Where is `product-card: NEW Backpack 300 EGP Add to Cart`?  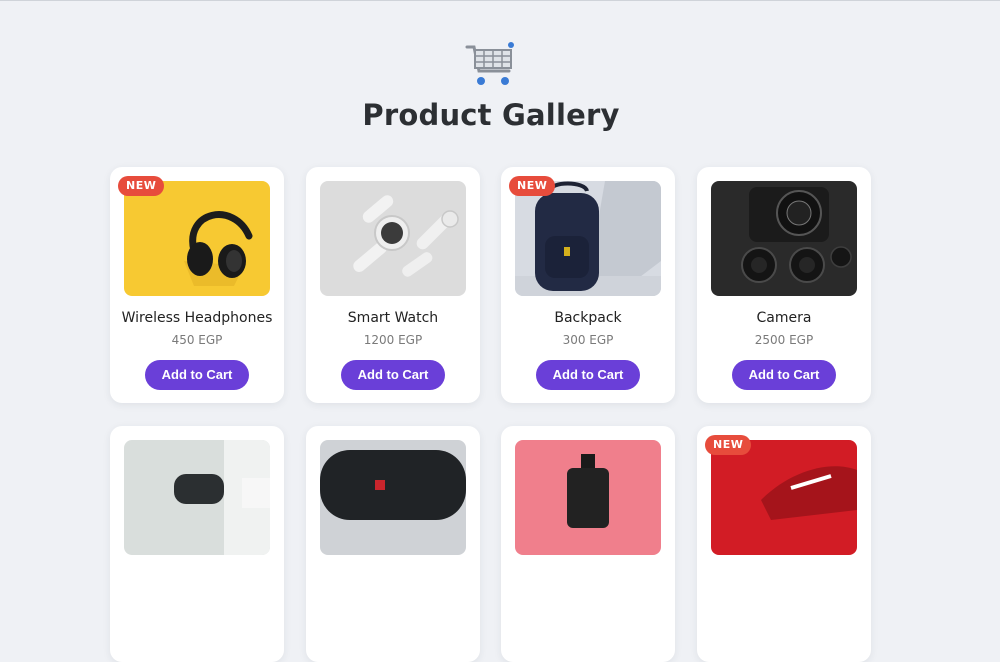 product-card: NEW Backpack 300 EGP Add to Cart is located at coordinates (588, 285).